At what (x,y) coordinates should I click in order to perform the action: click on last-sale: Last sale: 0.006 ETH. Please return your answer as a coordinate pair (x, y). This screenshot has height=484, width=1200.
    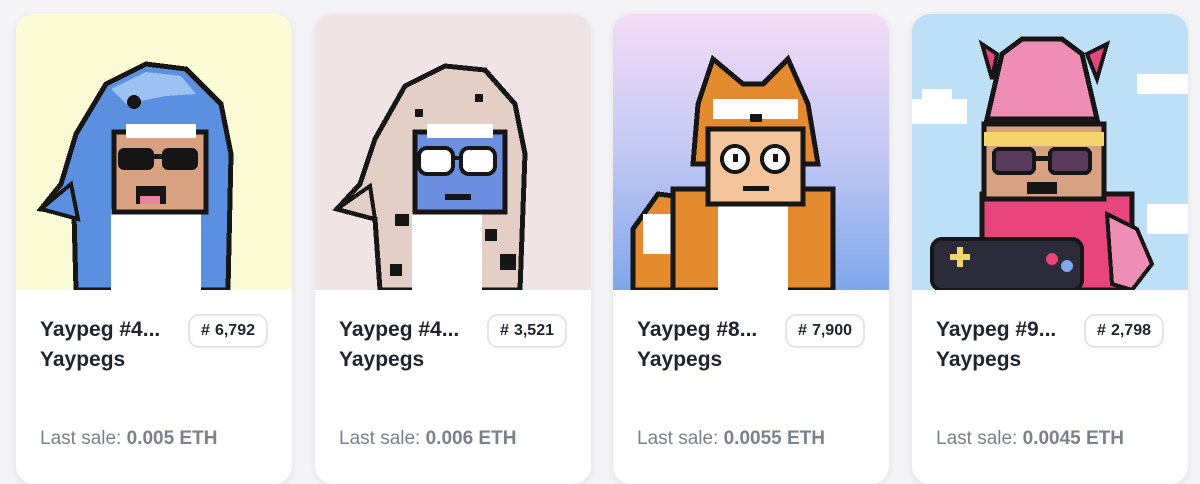
    Looking at the image, I should click on (427, 439).